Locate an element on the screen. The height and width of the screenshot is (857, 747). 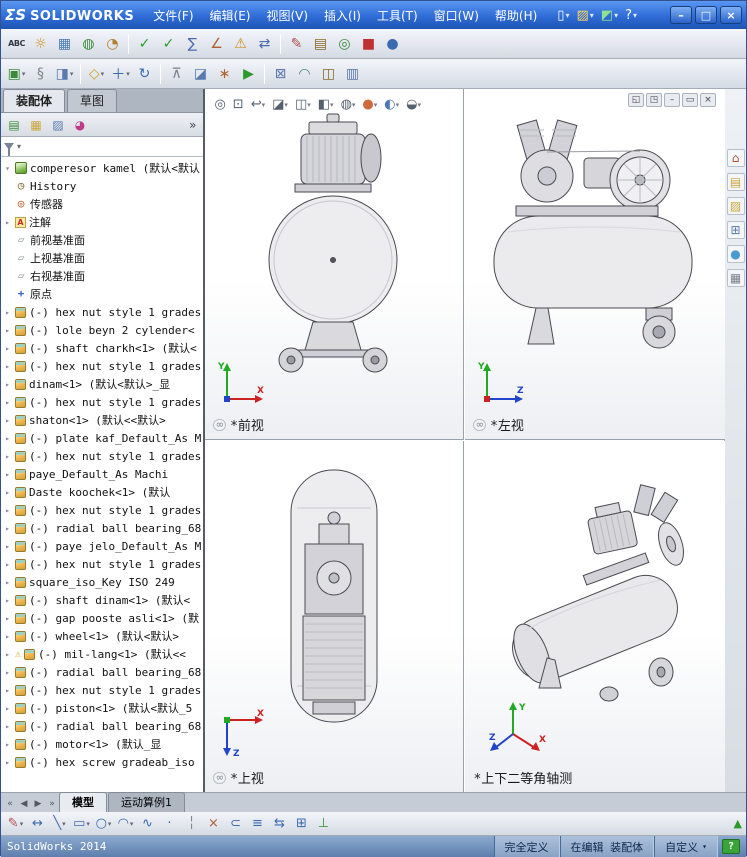
tree-item: ▸ (-) hex screw gradeab_iso is located at coordinates (103, 762).